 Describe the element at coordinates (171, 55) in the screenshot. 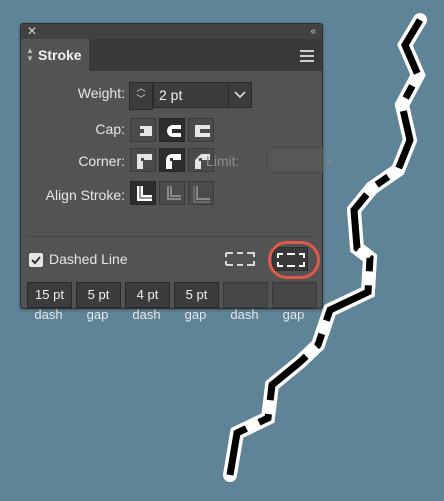

I see `panel-tab-bar: ▲ ▼ Stroke` at that location.